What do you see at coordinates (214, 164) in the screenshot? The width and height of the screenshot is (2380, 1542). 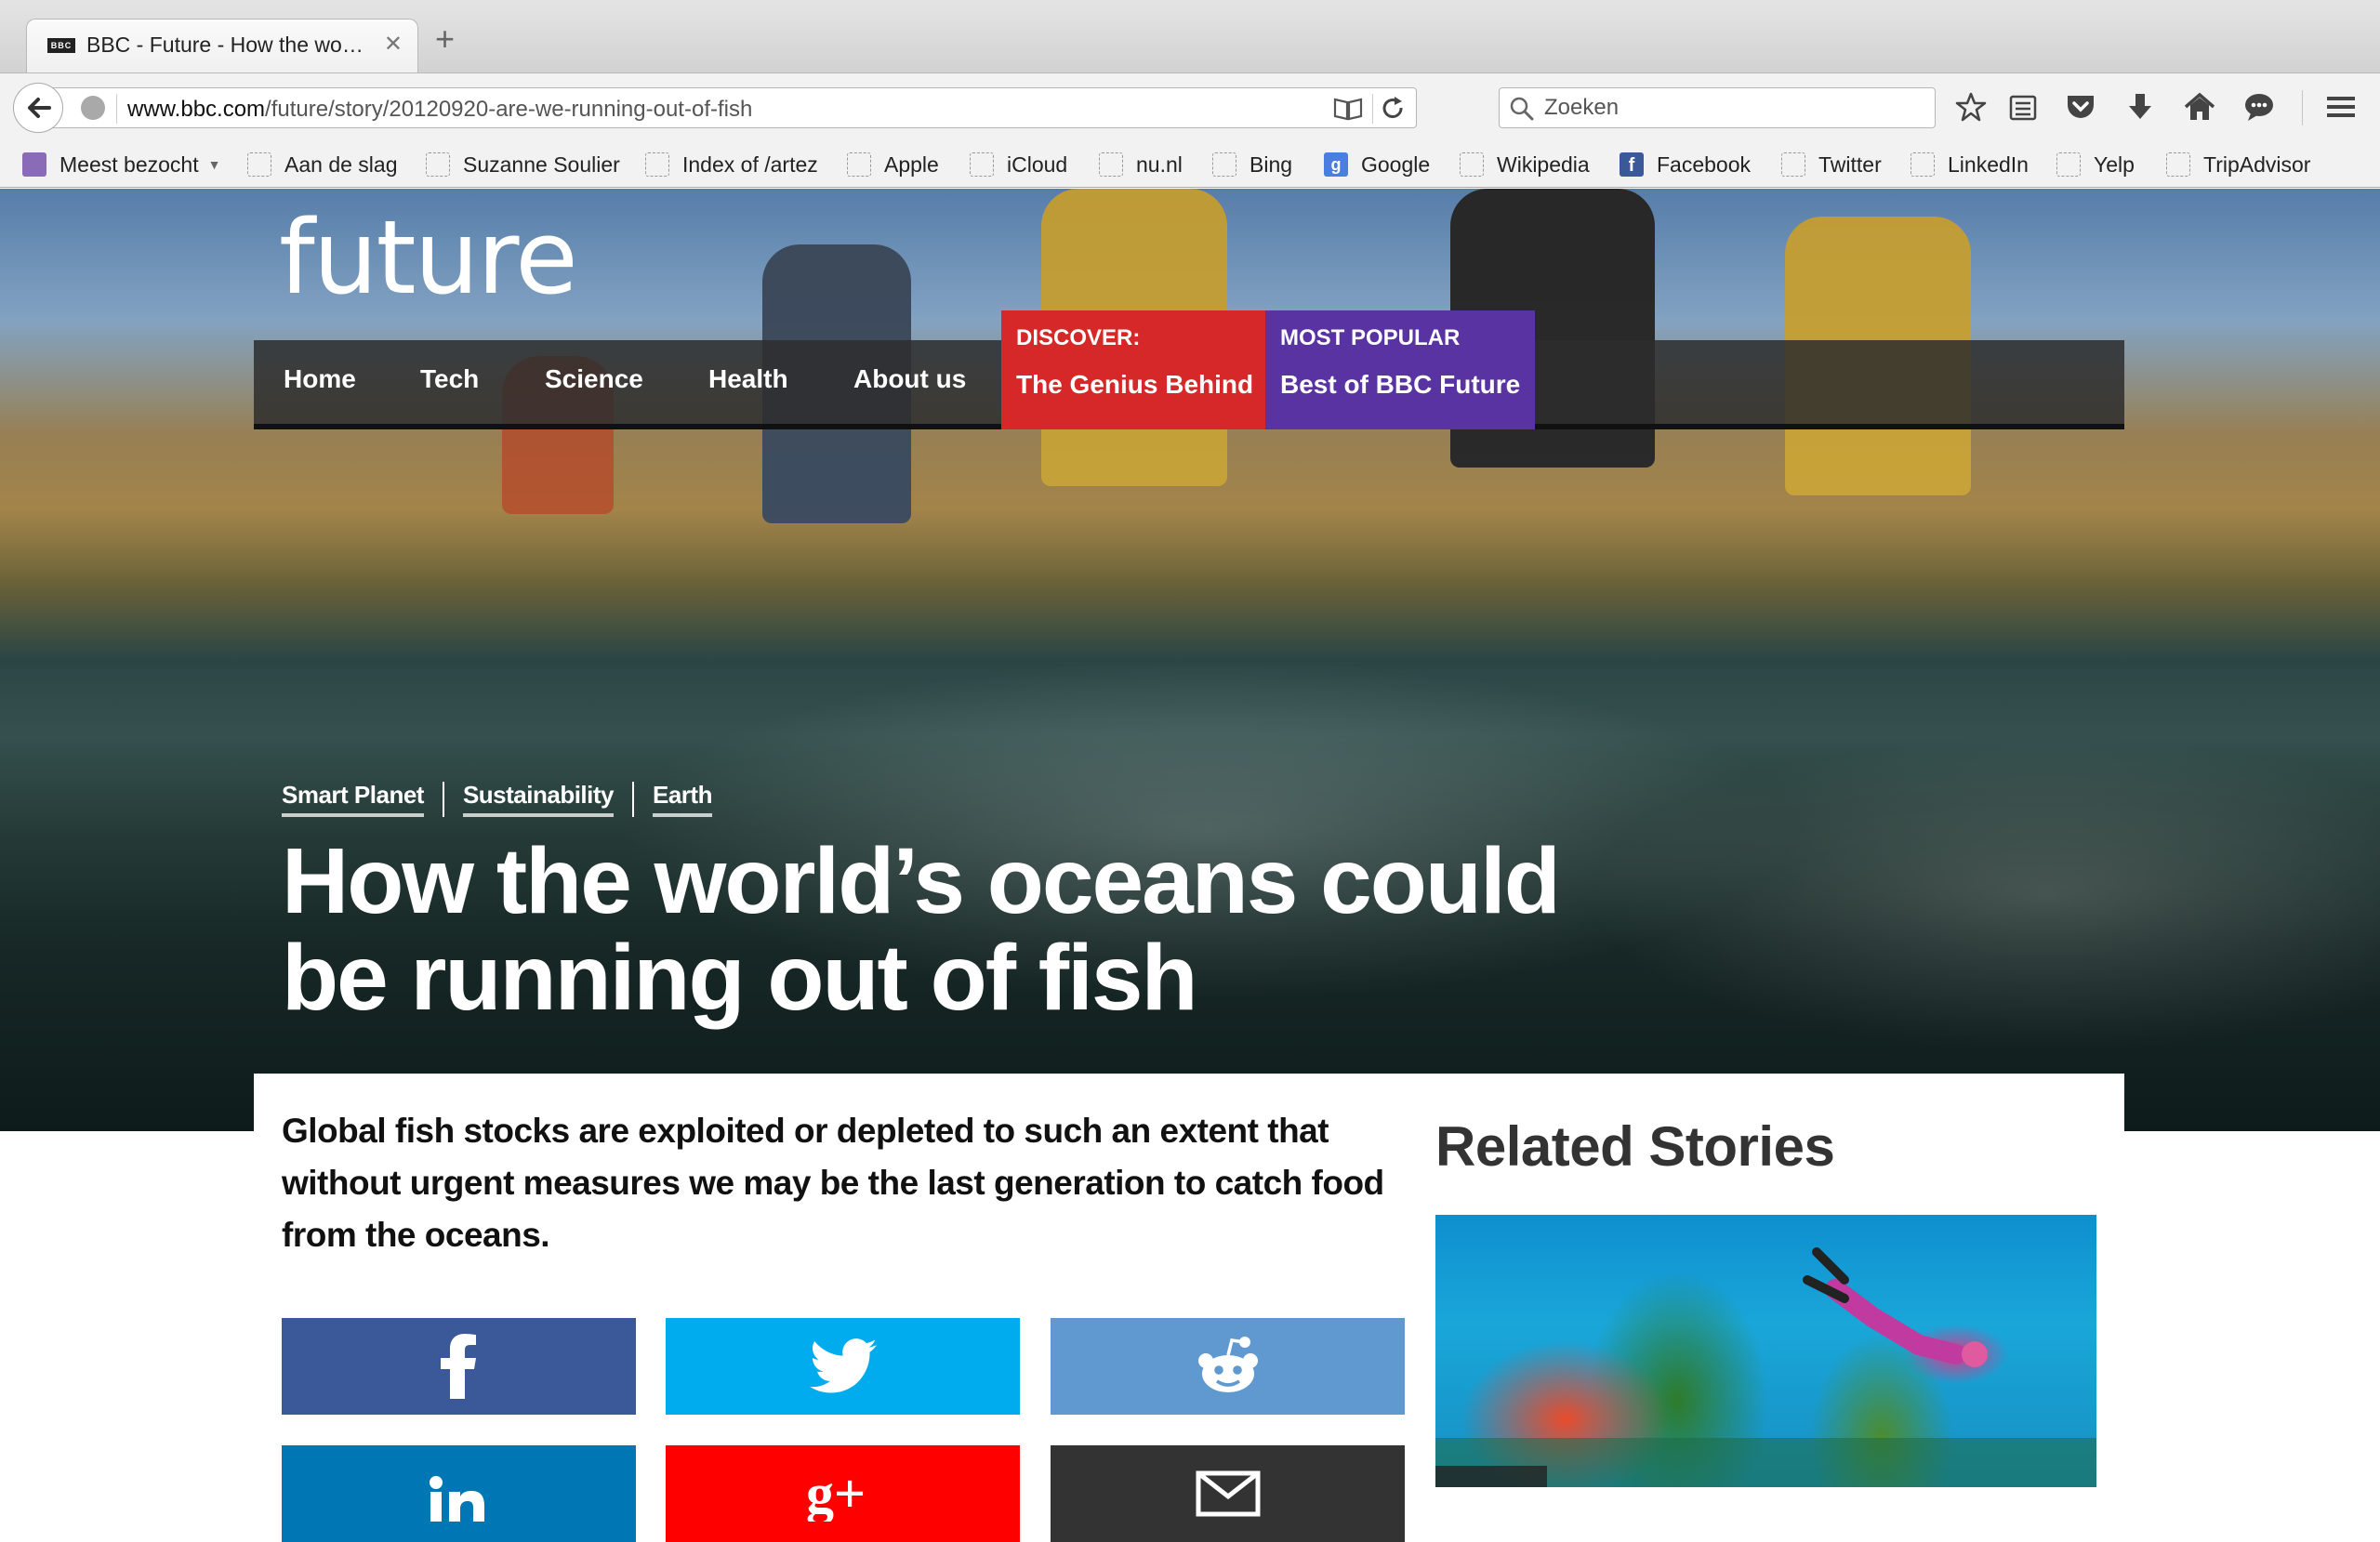 I see `chevron-down-icon: ▼` at bounding box center [214, 164].